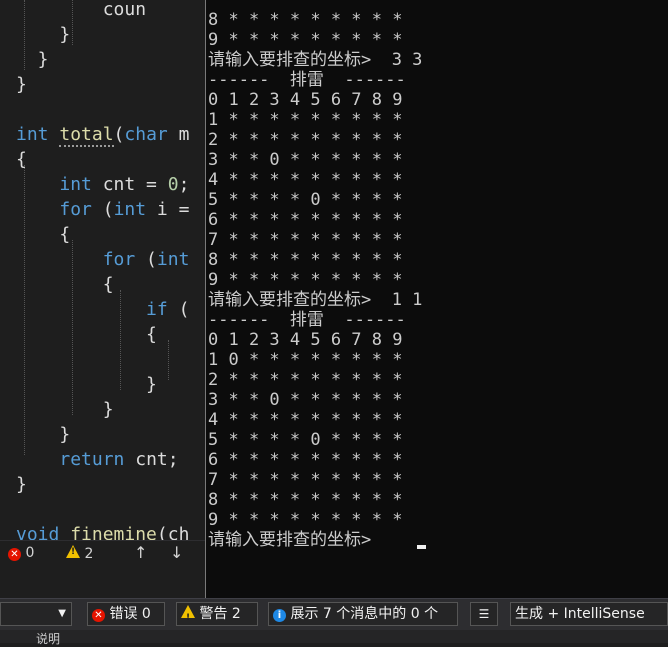  What do you see at coordinates (102, 552) in the screenshot?
I see `editor-info-bar: ✕ 0 ! 2 ↑ ↓` at bounding box center [102, 552].